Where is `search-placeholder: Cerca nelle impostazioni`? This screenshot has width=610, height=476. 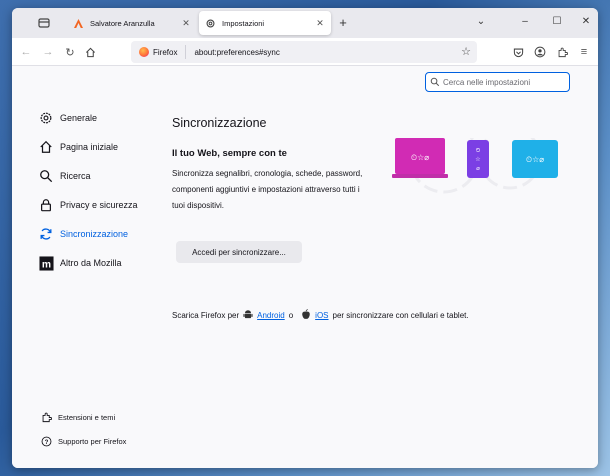 search-placeholder: Cerca nelle impostazioni is located at coordinates (487, 82).